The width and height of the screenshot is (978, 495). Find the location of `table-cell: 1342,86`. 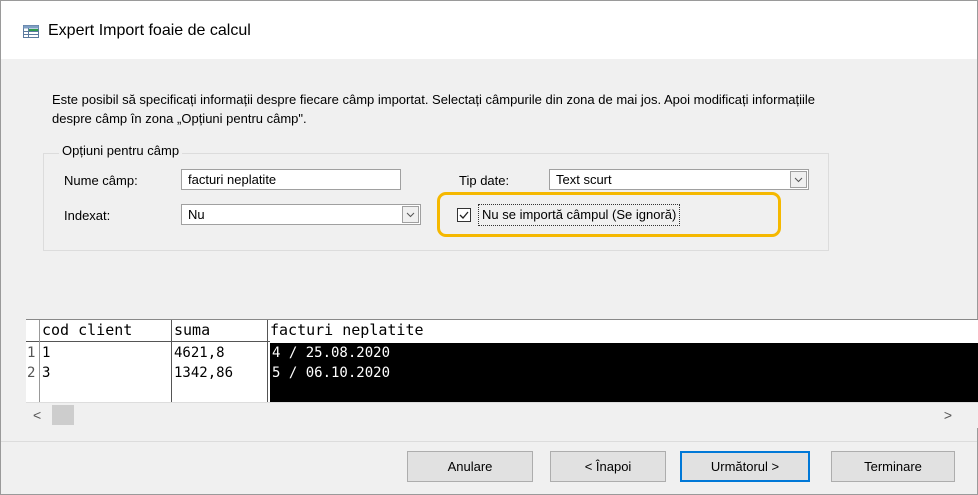

table-cell: 1342,86 is located at coordinates (204, 373).